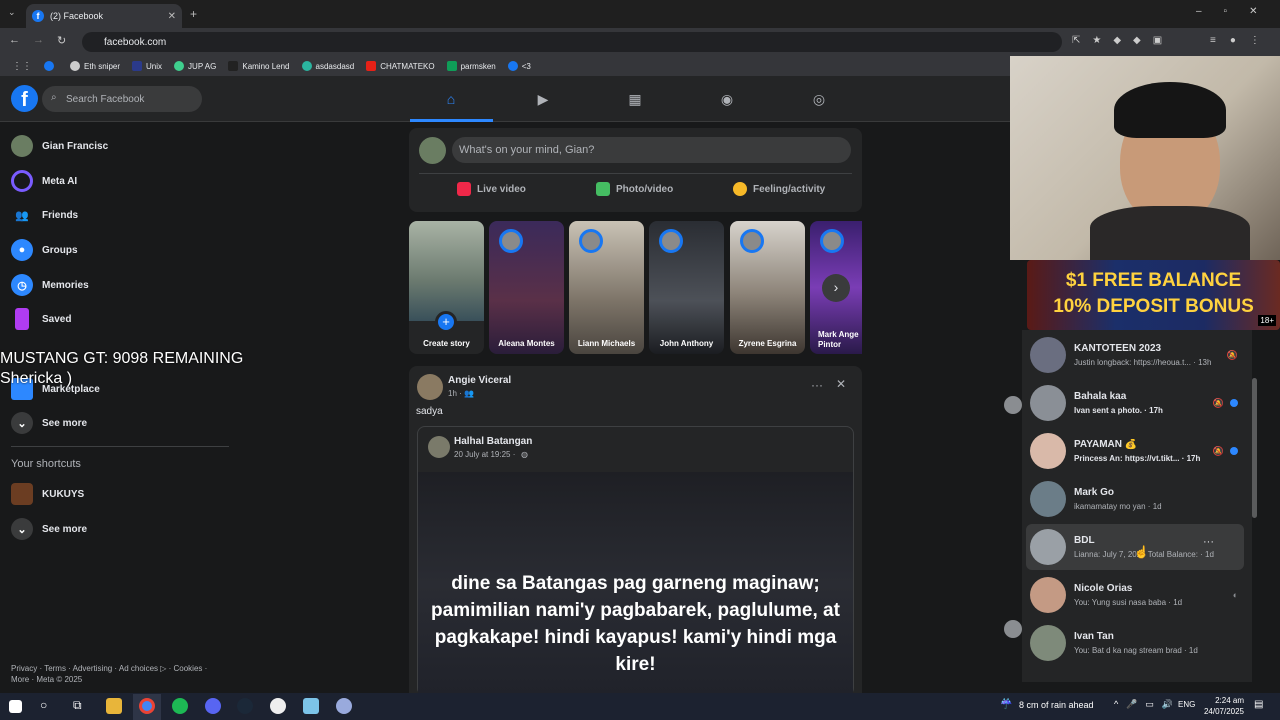 Image resolution: width=1280 pixels, height=720 pixels. What do you see at coordinates (526, 287) in the screenshot?
I see `story-card: Aleana Montes` at bounding box center [526, 287].